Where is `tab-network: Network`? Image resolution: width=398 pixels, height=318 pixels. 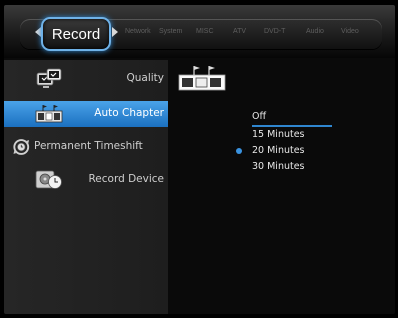
tab-network: Network is located at coordinates (138, 31).